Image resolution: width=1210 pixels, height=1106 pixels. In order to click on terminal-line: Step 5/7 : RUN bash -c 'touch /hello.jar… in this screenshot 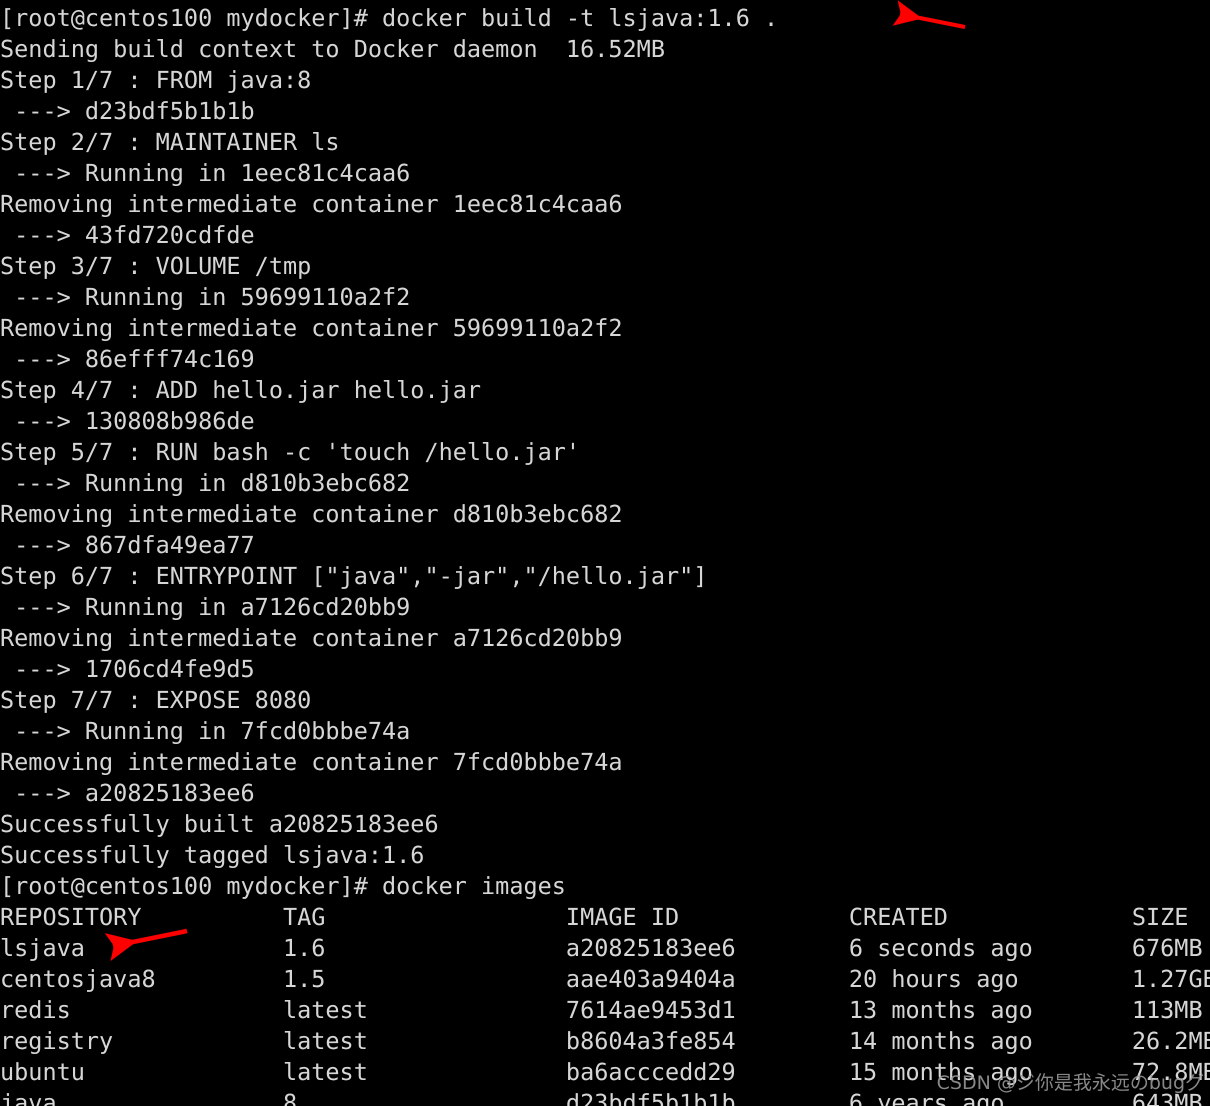, I will do `click(290, 452)`.